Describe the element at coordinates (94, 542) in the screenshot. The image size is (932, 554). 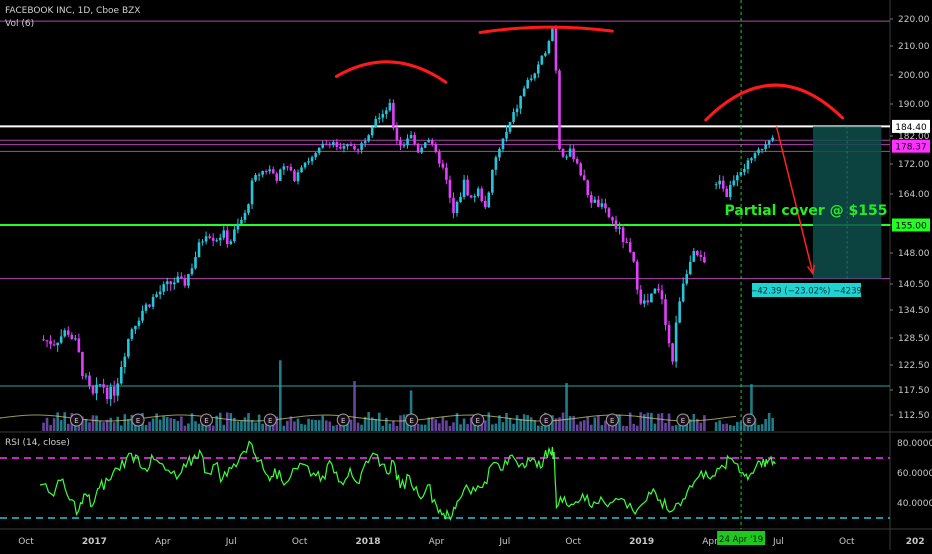
I see `time-tick-label: 2017` at that location.